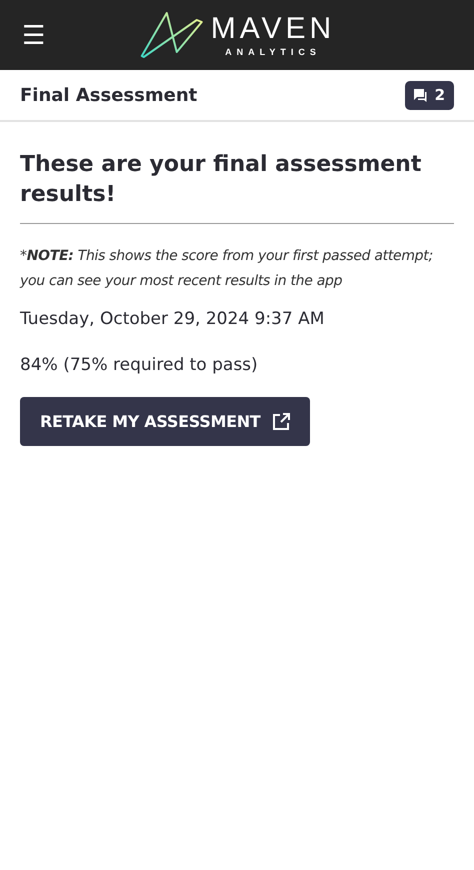  What do you see at coordinates (109, 95) in the screenshot?
I see `page-title: Final Assessment` at bounding box center [109, 95].